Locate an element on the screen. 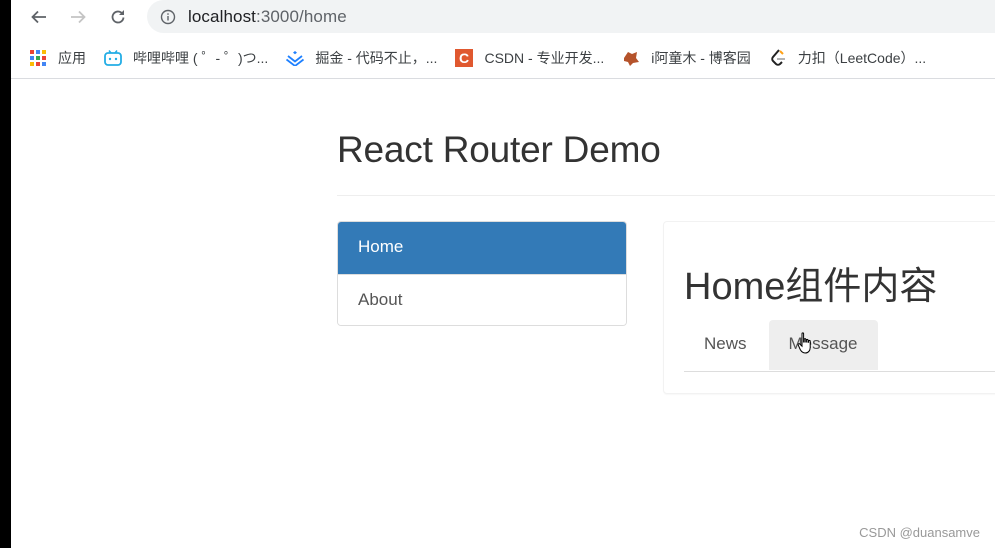 The width and height of the screenshot is (995, 548). cnblogs-icon is located at coordinates (631, 58).